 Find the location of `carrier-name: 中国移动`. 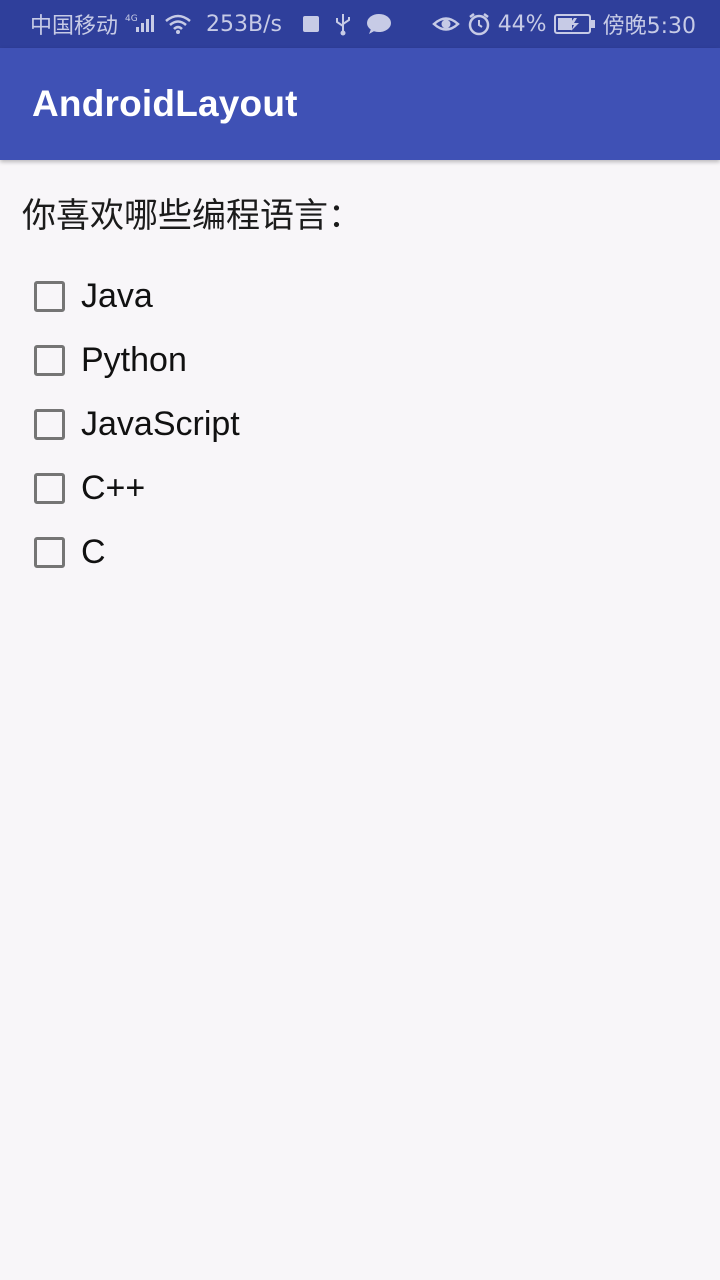

carrier-name: 中国移动 is located at coordinates (74, 26).